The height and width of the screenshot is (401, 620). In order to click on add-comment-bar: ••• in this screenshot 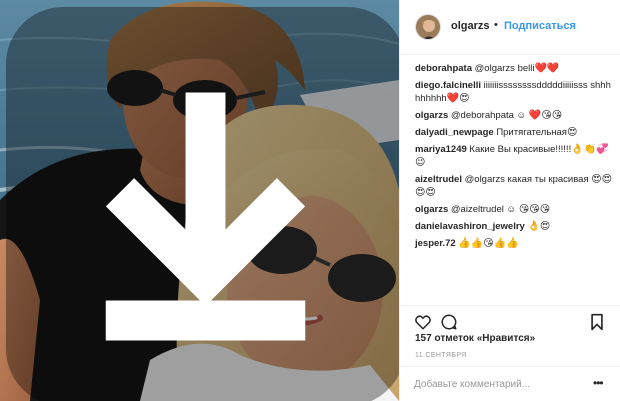, I will do `click(510, 383)`.